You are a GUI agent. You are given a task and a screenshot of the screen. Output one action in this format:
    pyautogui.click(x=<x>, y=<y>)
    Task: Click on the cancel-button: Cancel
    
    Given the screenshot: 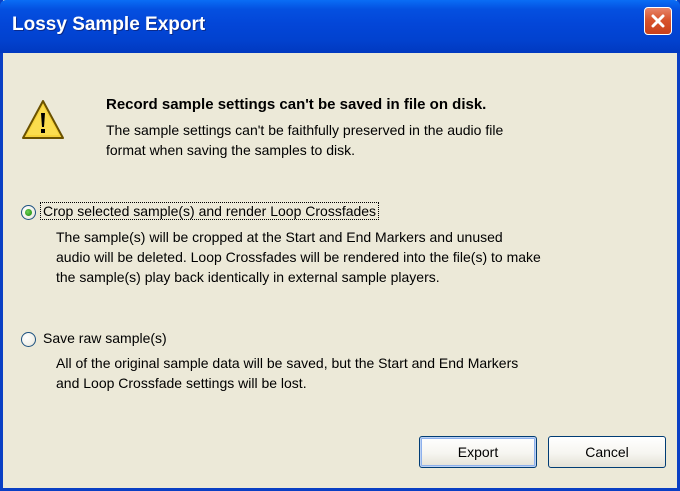 What is the action you would take?
    pyautogui.click(x=607, y=452)
    